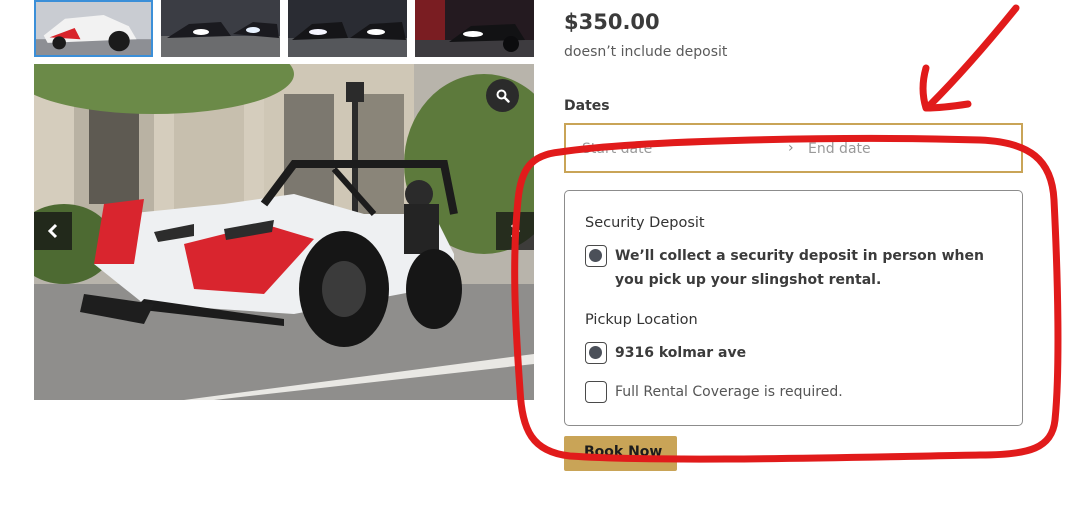 The height and width of the screenshot is (530, 1071). I want to click on rental-coverage-checkbox, so click(596, 392).